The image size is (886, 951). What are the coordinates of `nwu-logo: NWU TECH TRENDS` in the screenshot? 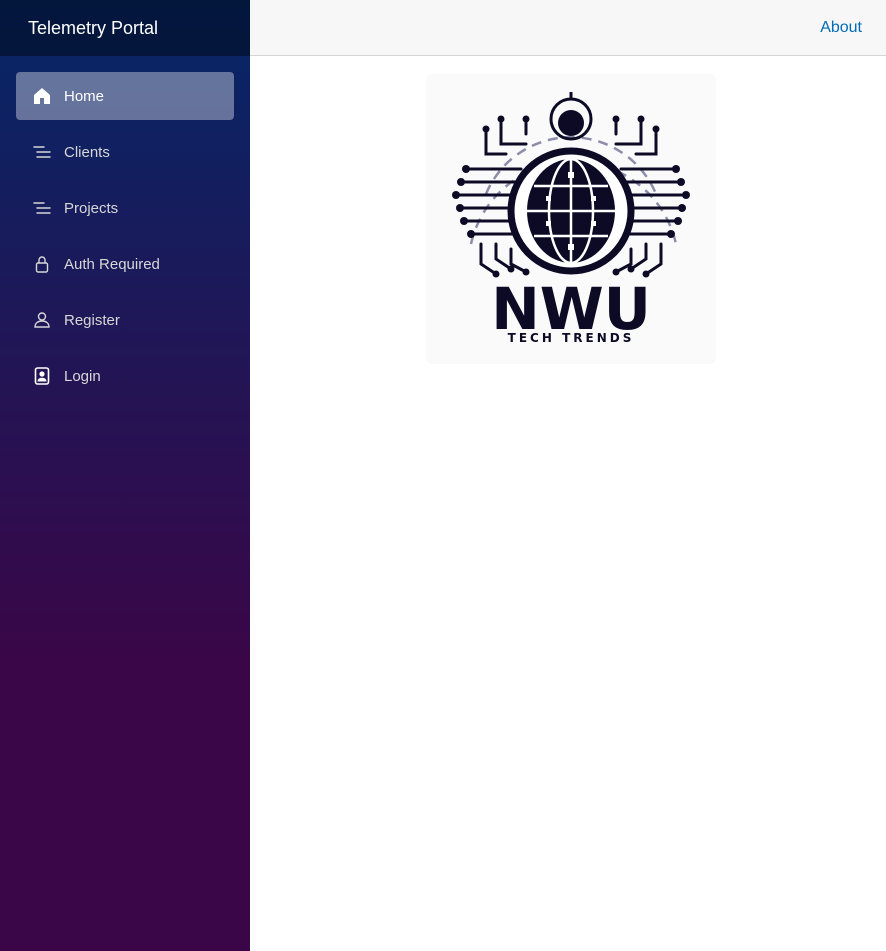 It's located at (571, 219).